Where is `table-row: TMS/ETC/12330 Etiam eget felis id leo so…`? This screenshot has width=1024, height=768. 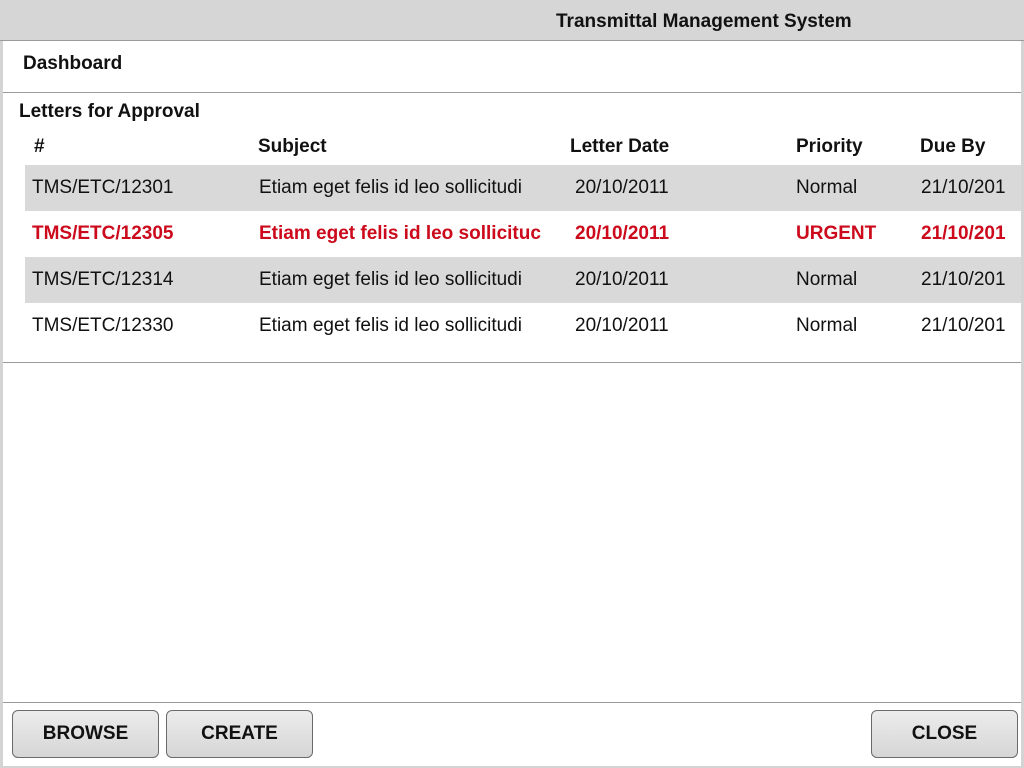
table-row: TMS/ETC/12330 Etiam eget felis id leo so… is located at coordinates (523, 326).